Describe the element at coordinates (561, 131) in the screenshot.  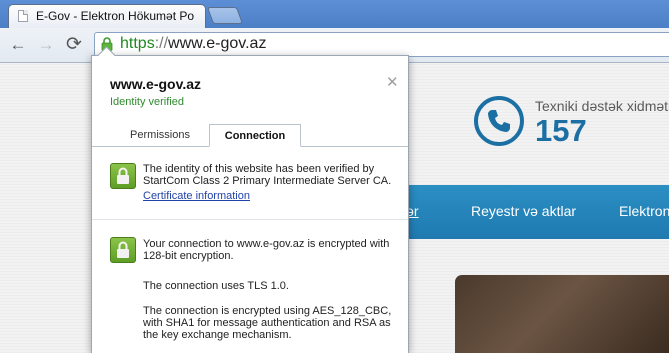
I see `support-number: 157` at that location.